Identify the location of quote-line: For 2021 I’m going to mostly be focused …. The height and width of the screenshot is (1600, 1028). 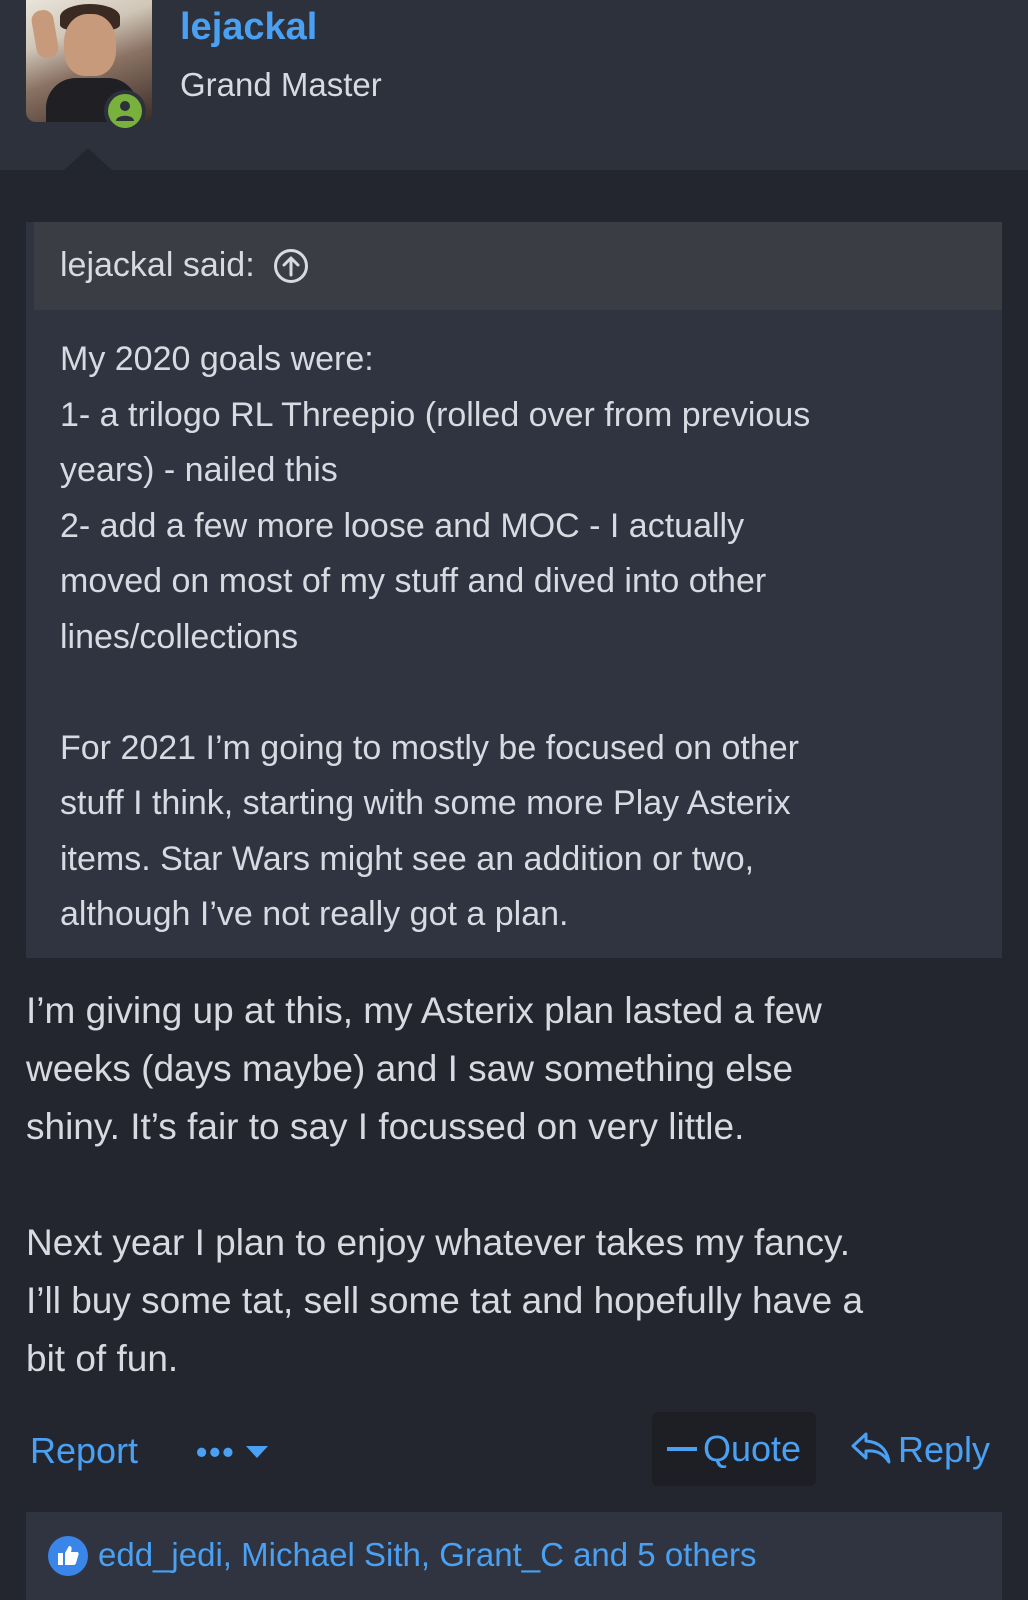
(429, 747).